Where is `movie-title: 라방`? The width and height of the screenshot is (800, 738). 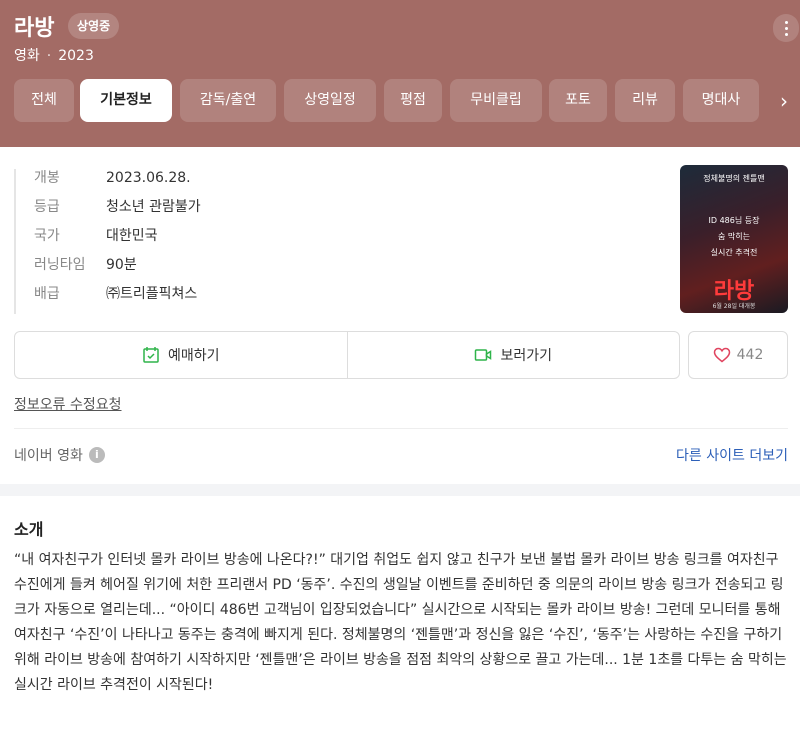 movie-title: 라방 is located at coordinates (34, 28).